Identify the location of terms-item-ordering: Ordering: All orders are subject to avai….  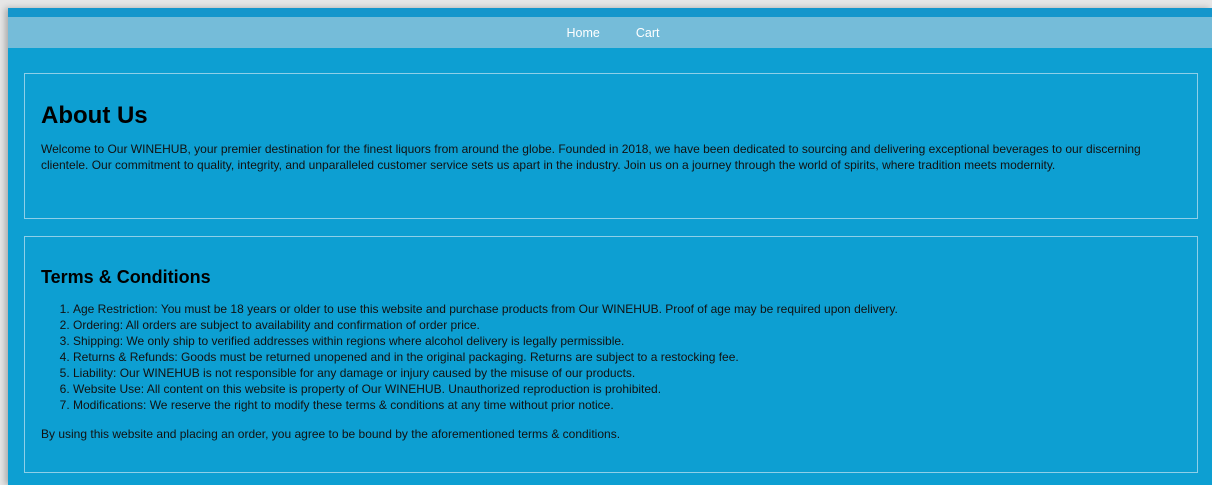
(627, 325).